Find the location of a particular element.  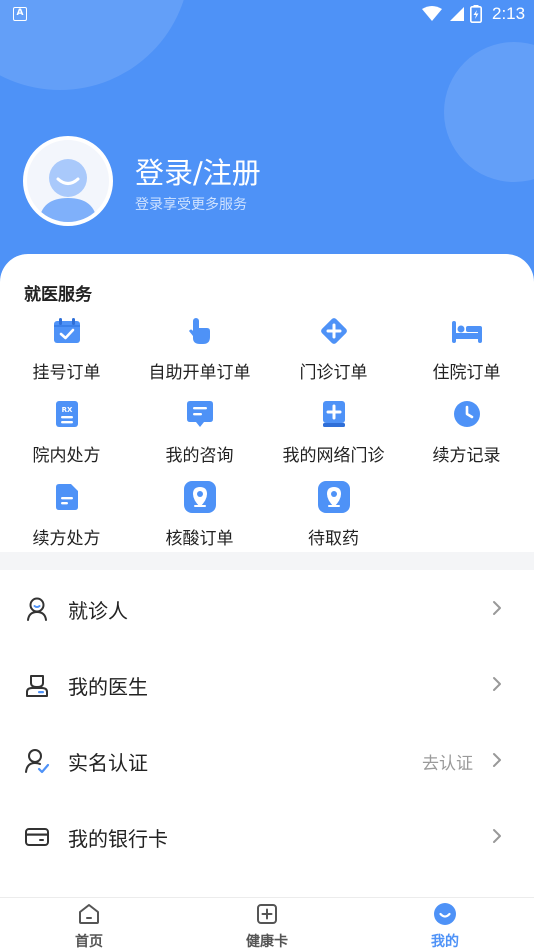

app-badge-icon: A is located at coordinates (20, 14).